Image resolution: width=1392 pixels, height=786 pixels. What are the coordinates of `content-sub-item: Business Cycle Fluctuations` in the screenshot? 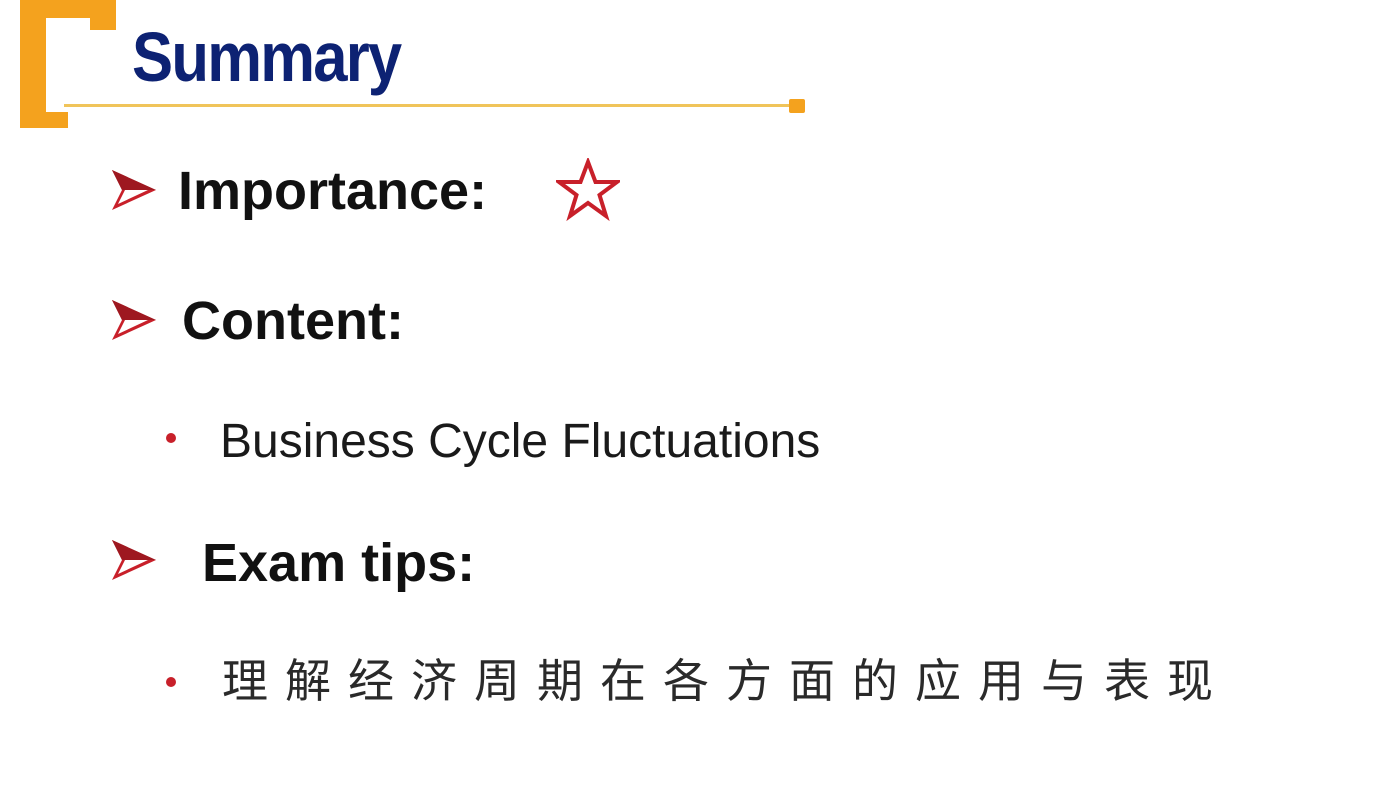 It's located at (520, 441).